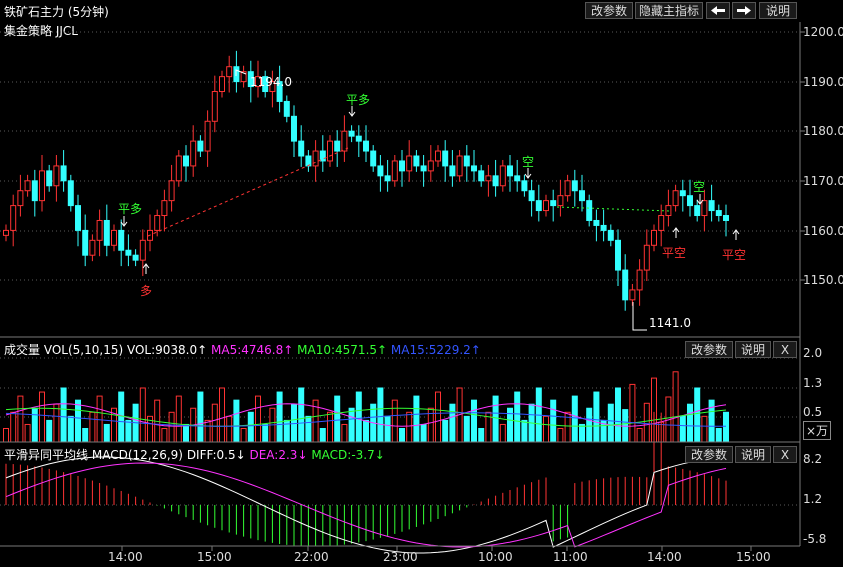 The image size is (843, 567). Describe the element at coordinates (709, 349) in the screenshot. I see `volume-params-button: 改参数` at that location.